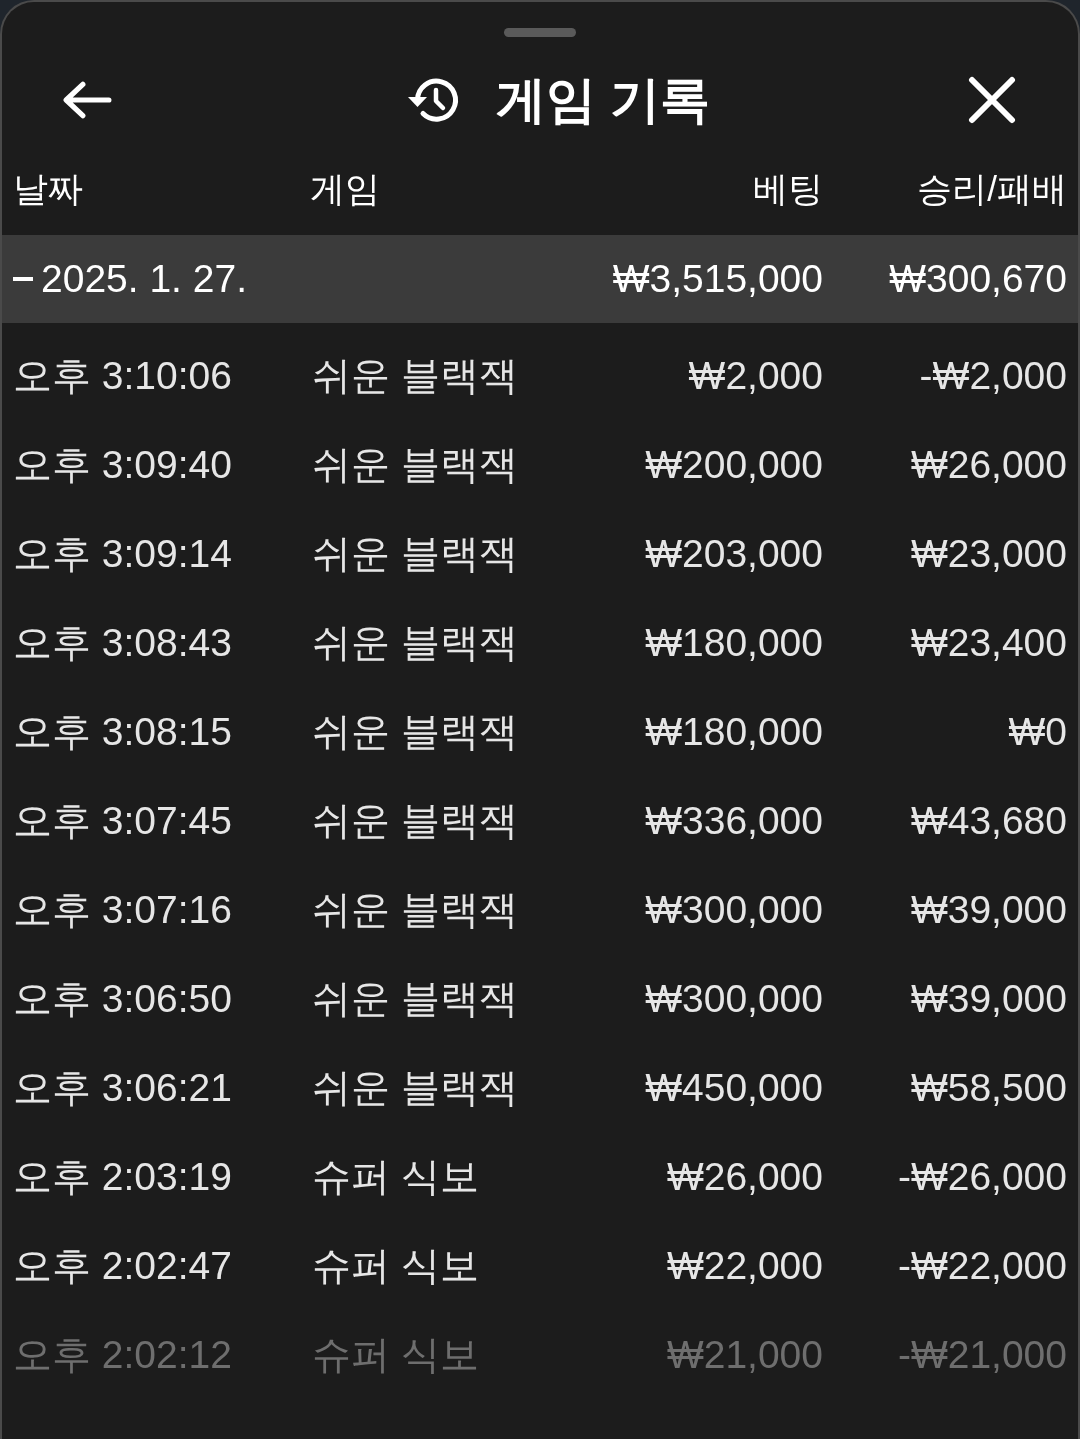  Describe the element at coordinates (988, 642) in the screenshot. I see `result-cell: ₩23,400` at that location.